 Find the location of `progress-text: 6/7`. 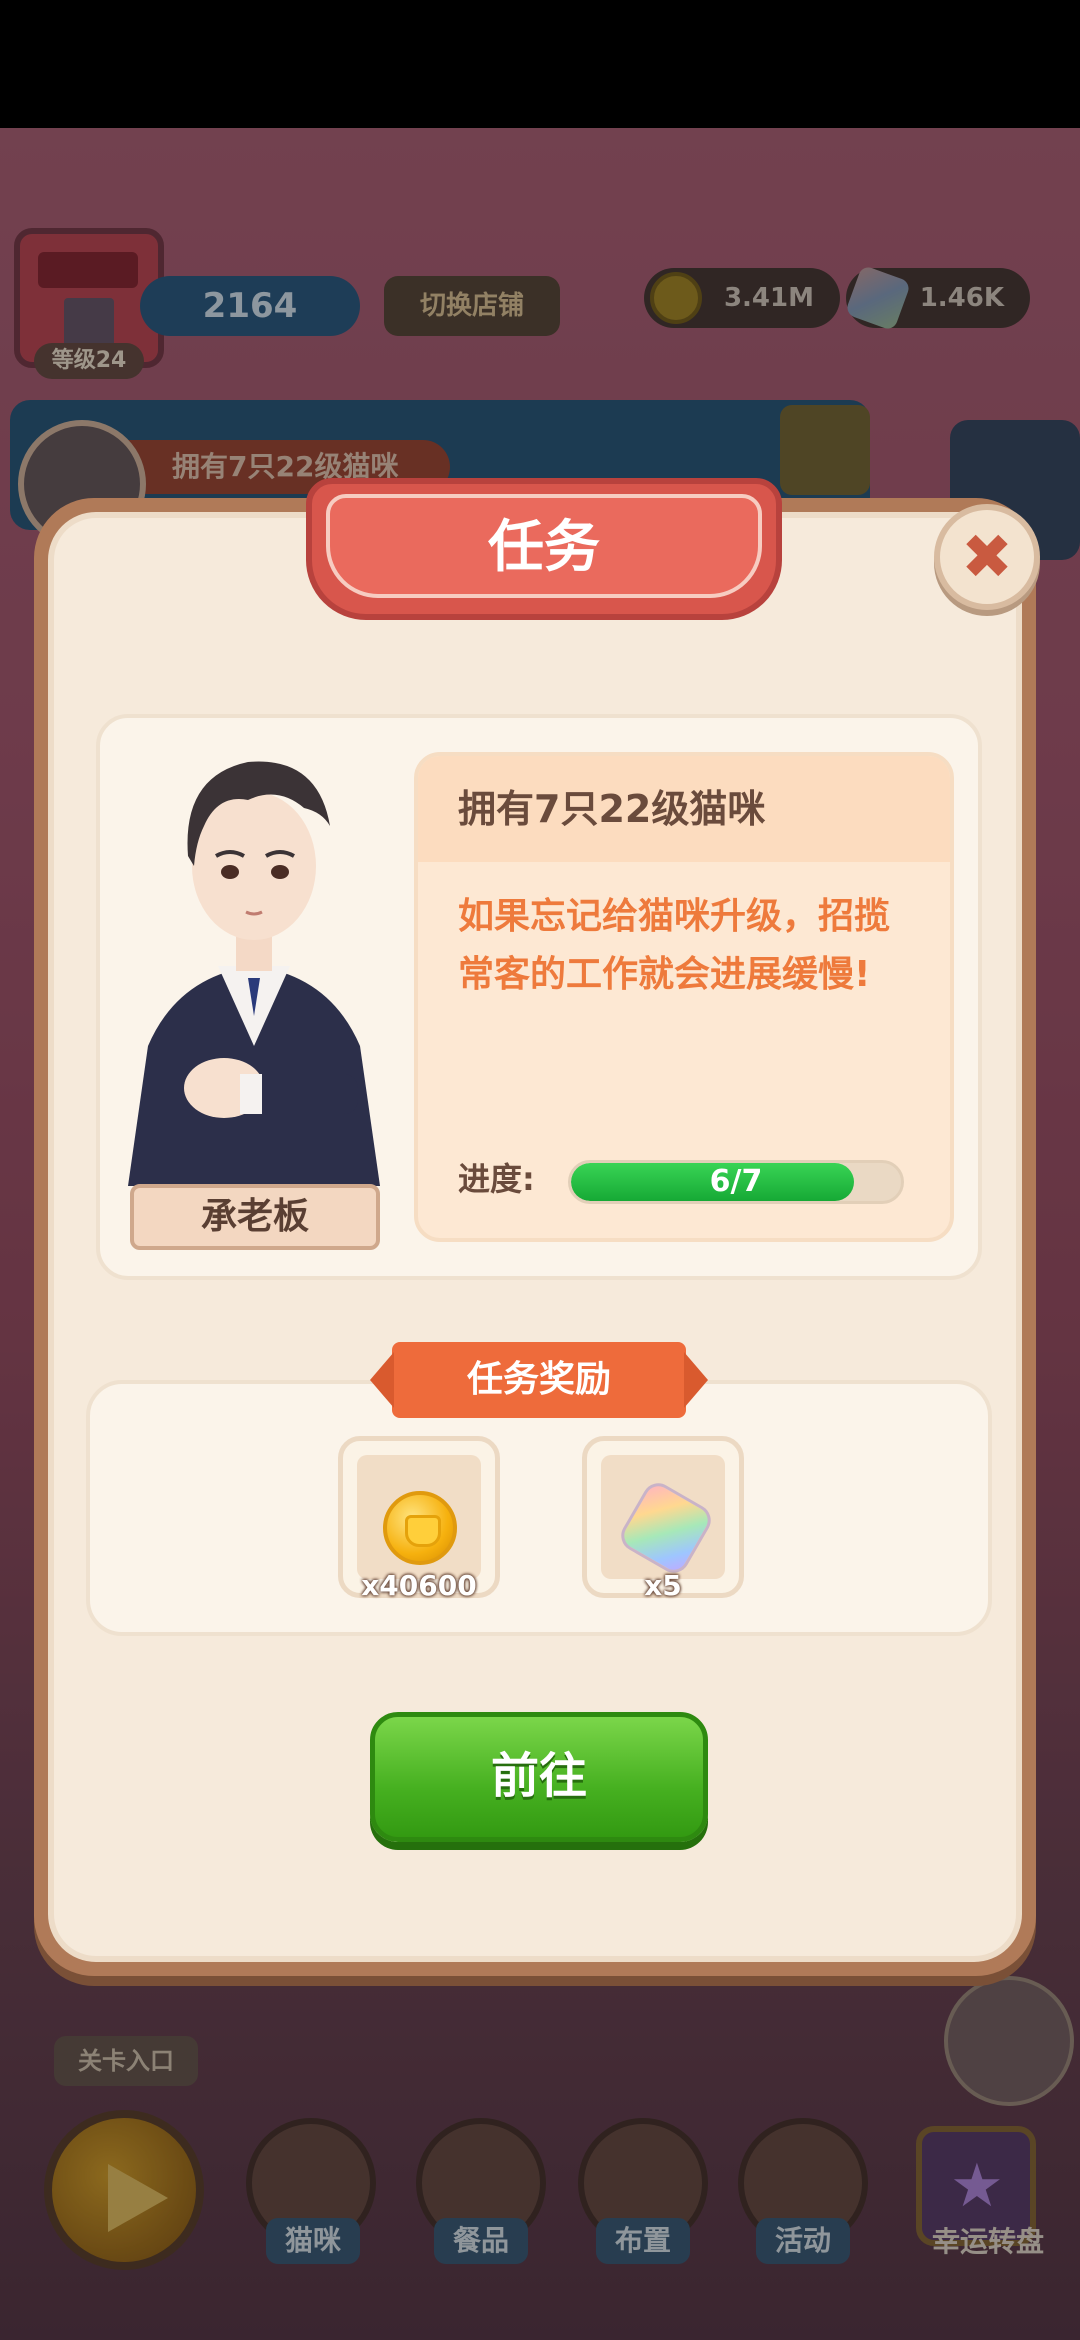

progress-text: 6/7 is located at coordinates (736, 1181).